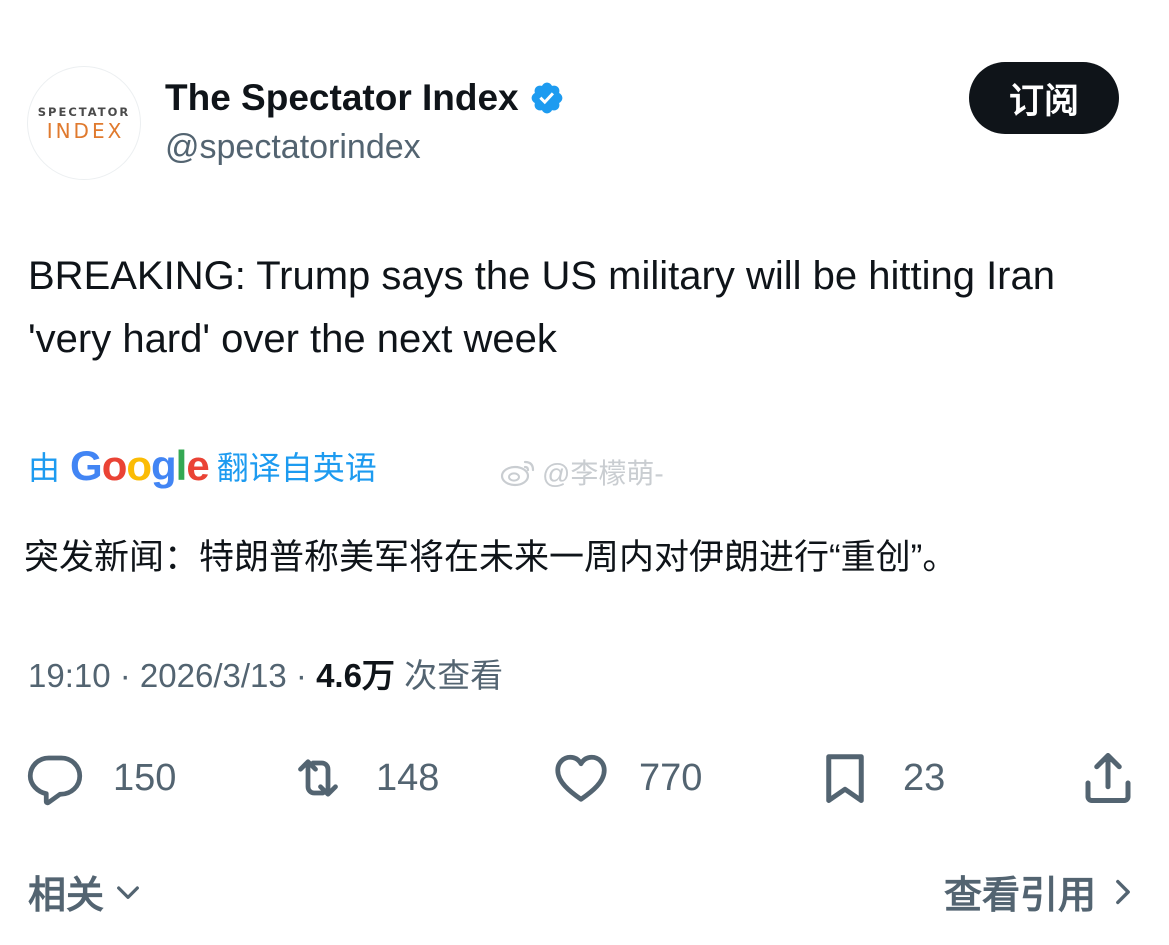 The width and height of the screenshot is (1169, 945). Describe the element at coordinates (145, 777) in the screenshot. I see `reply-count: 150` at that location.